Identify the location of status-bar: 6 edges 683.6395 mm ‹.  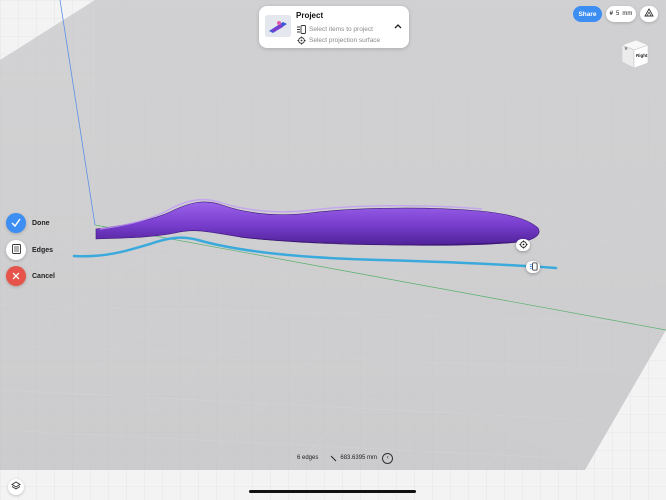
(345, 458).